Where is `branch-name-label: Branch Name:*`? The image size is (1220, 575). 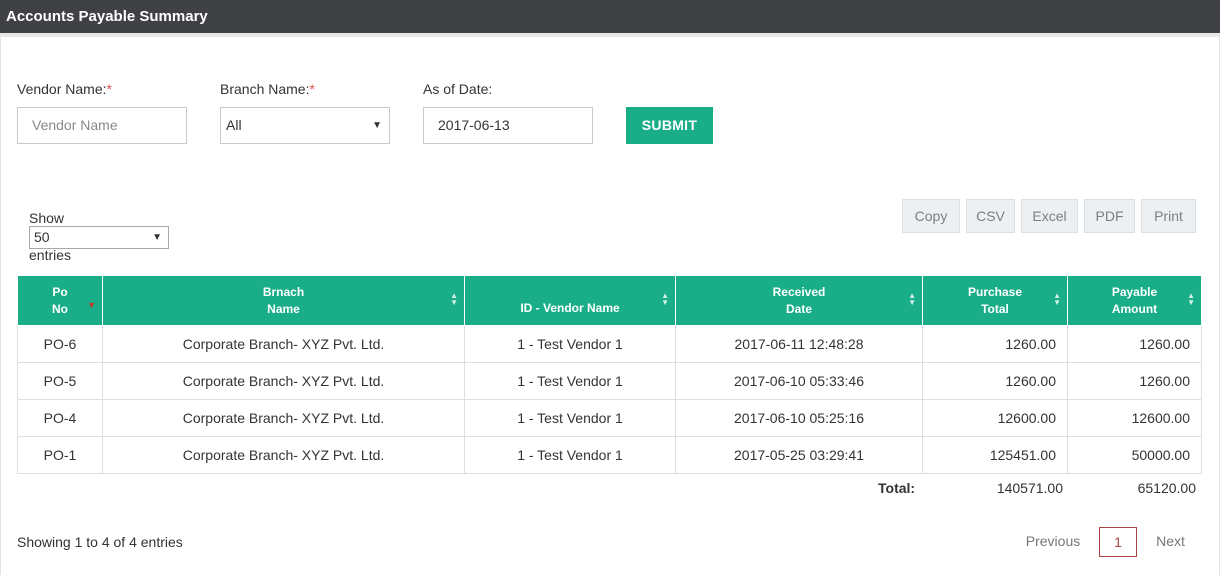 branch-name-label: Branch Name:* is located at coordinates (267, 89).